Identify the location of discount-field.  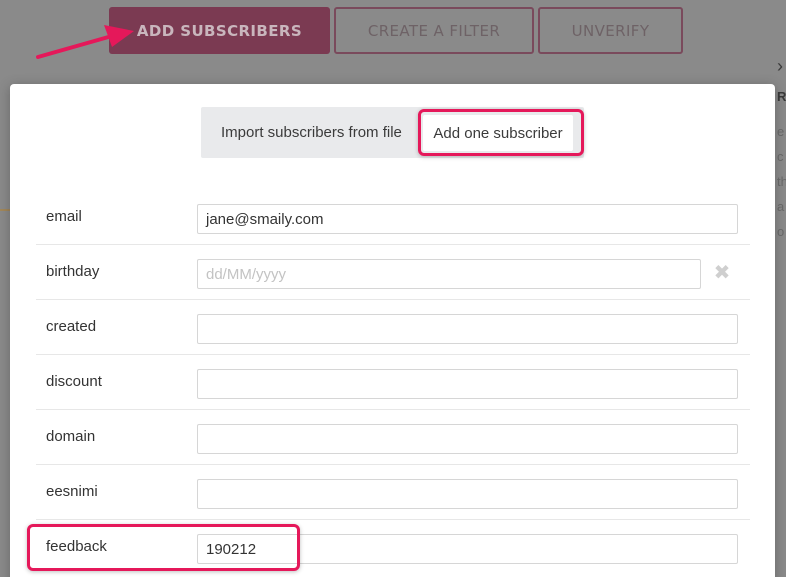
(467, 384).